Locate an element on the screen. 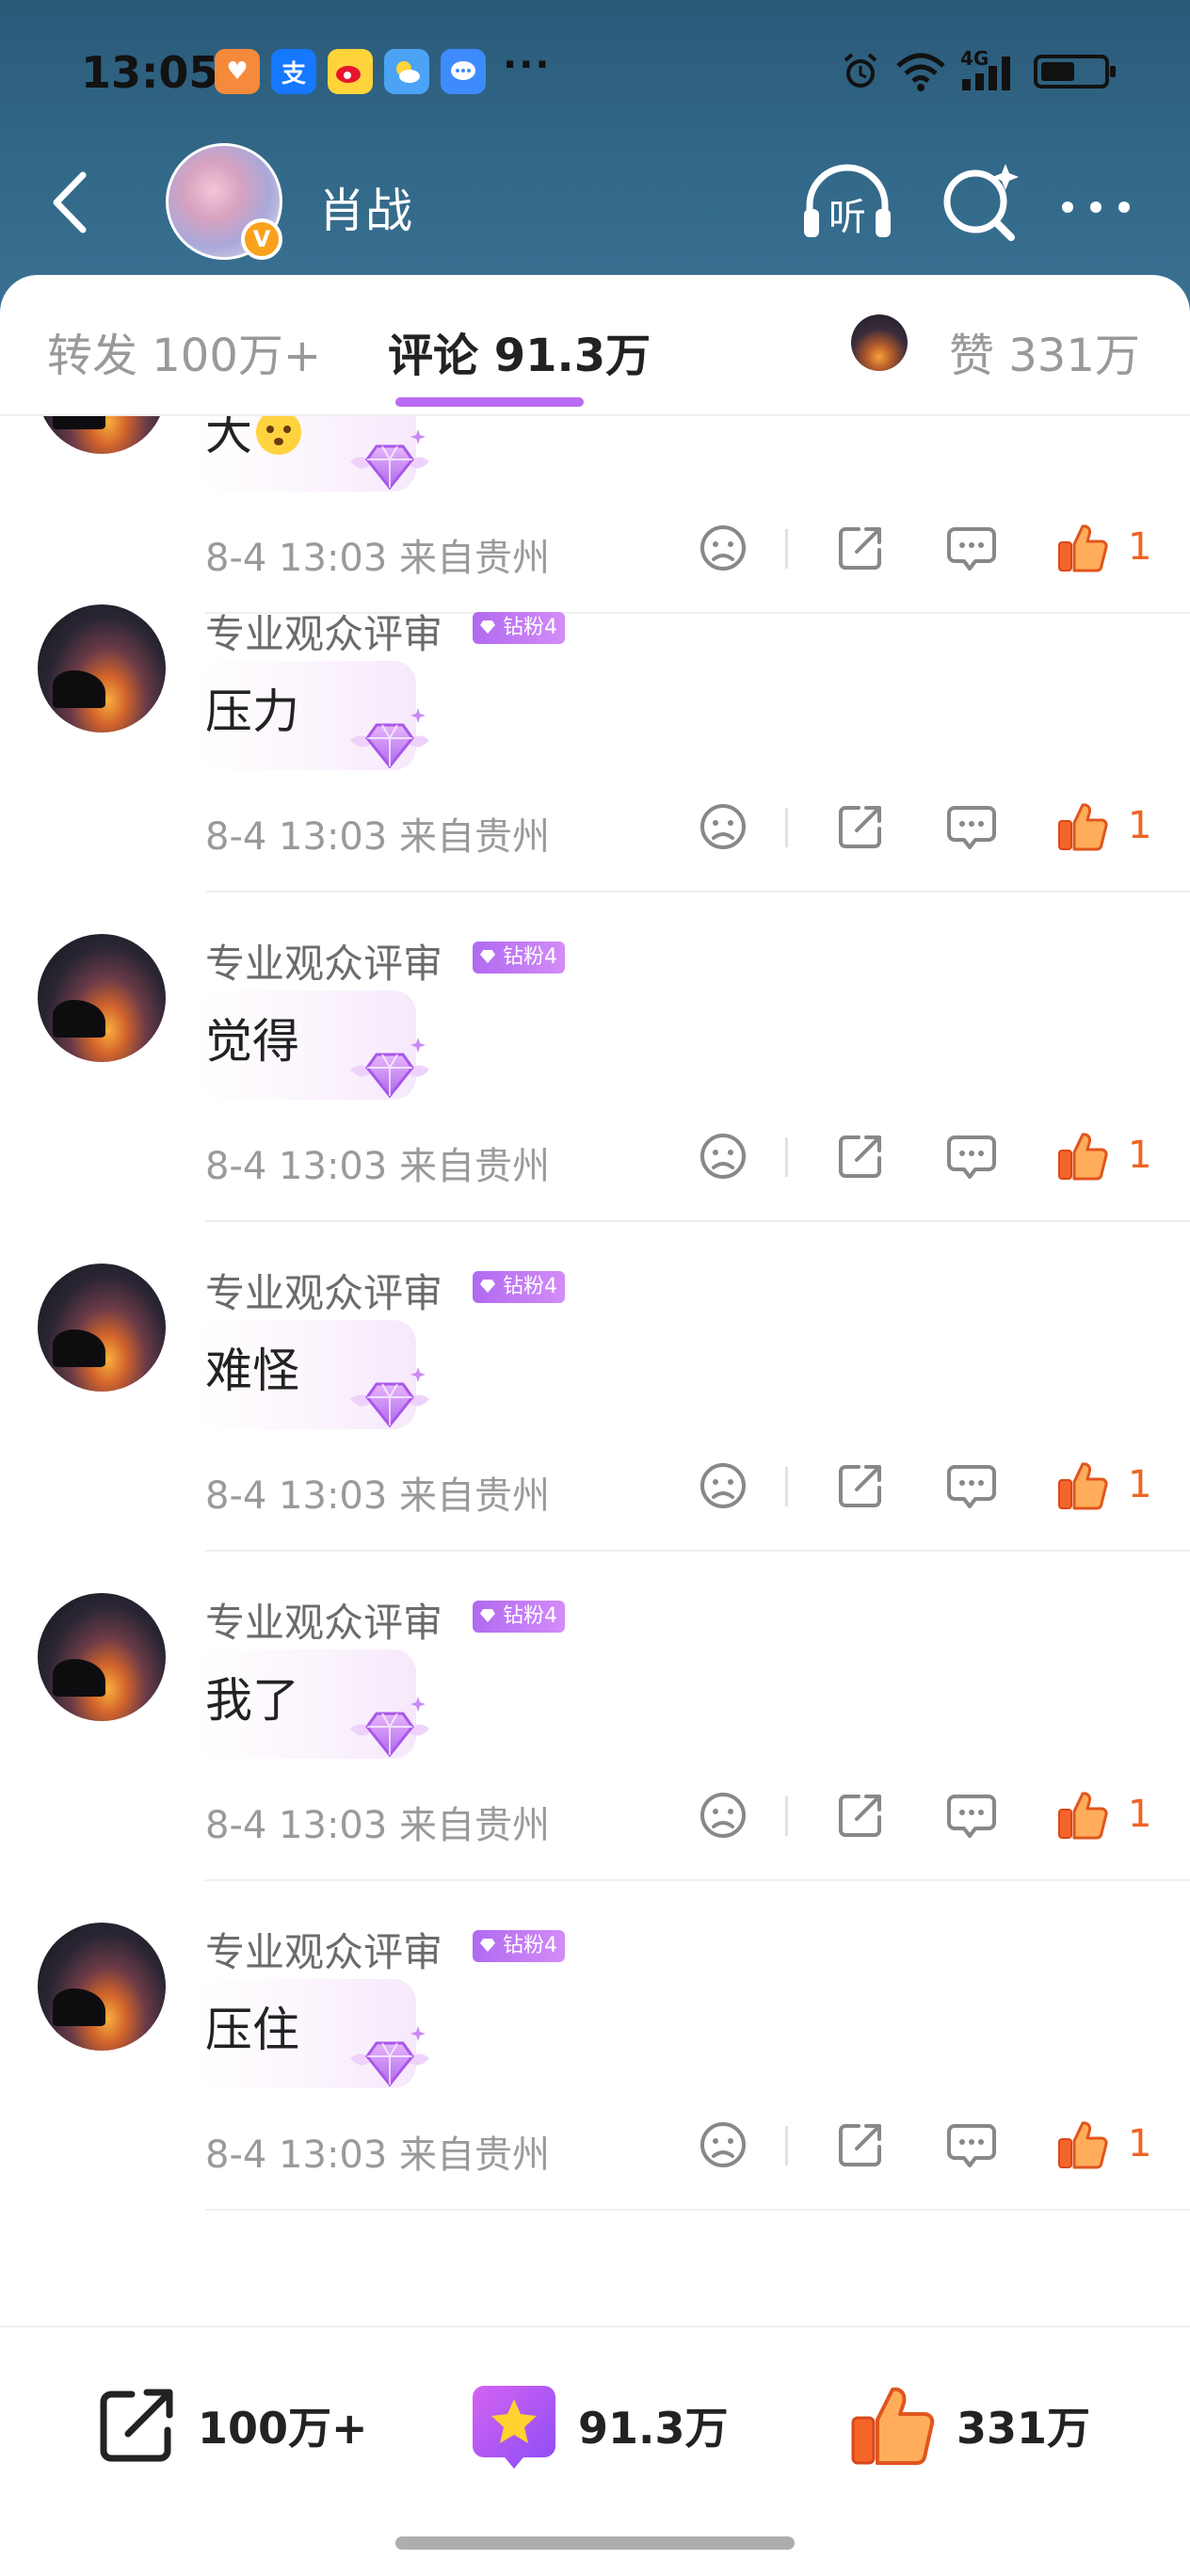 The height and width of the screenshot is (2576, 1190). comment-divider is located at coordinates (697, 2210).